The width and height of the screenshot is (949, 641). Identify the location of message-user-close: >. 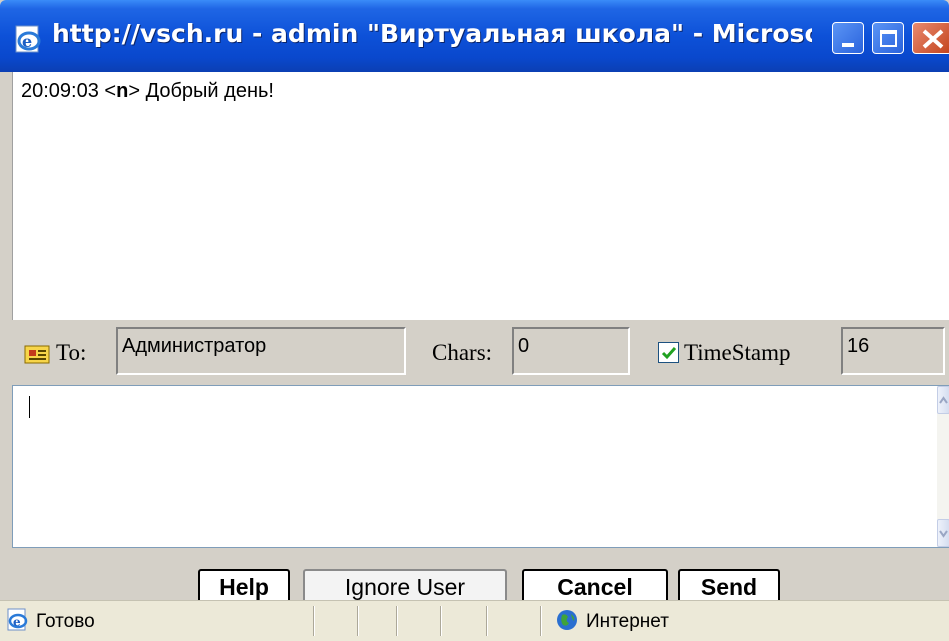
(134, 91).